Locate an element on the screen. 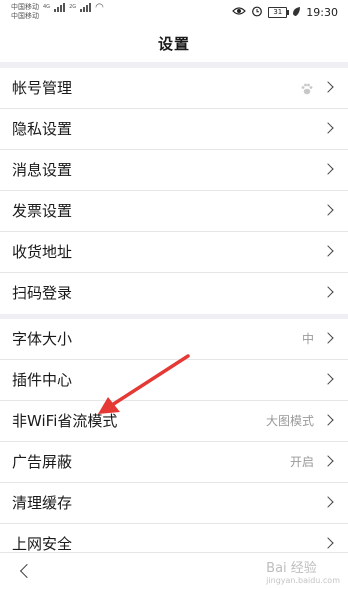  page-title: 设置 is located at coordinates (173, 44).